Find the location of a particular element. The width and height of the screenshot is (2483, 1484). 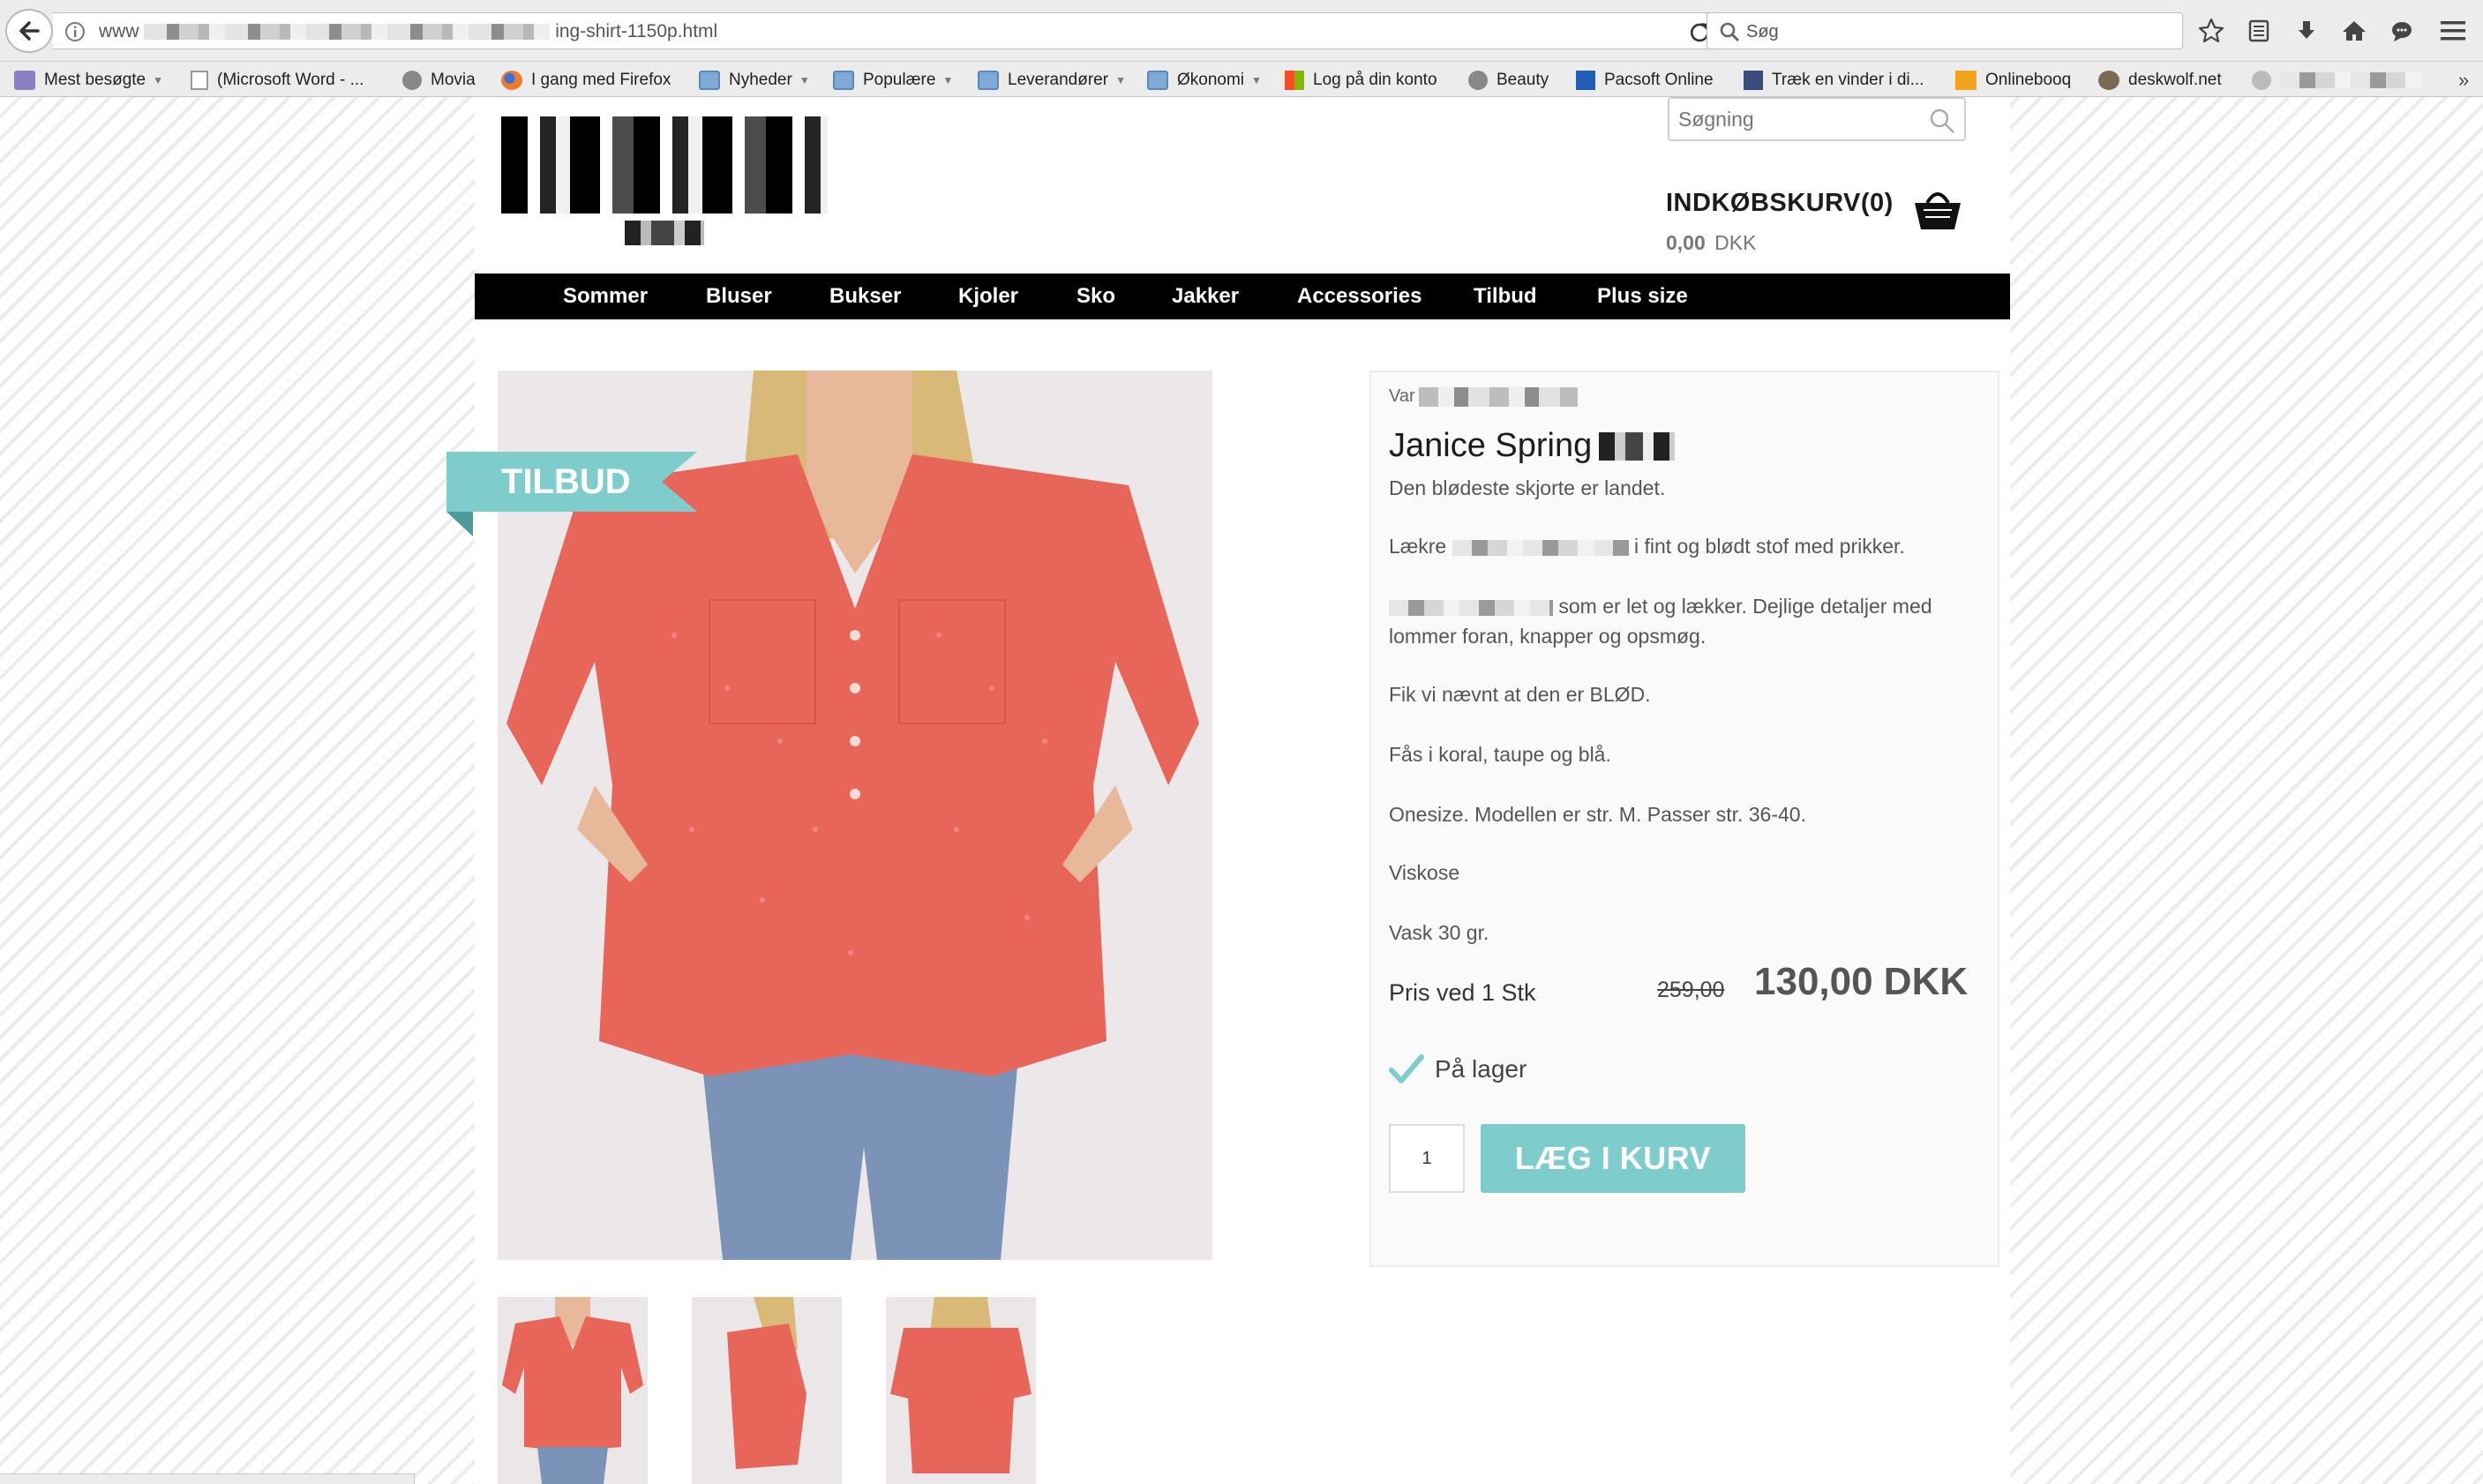

sale-price: 130,00 DKK is located at coordinates (1861, 981).